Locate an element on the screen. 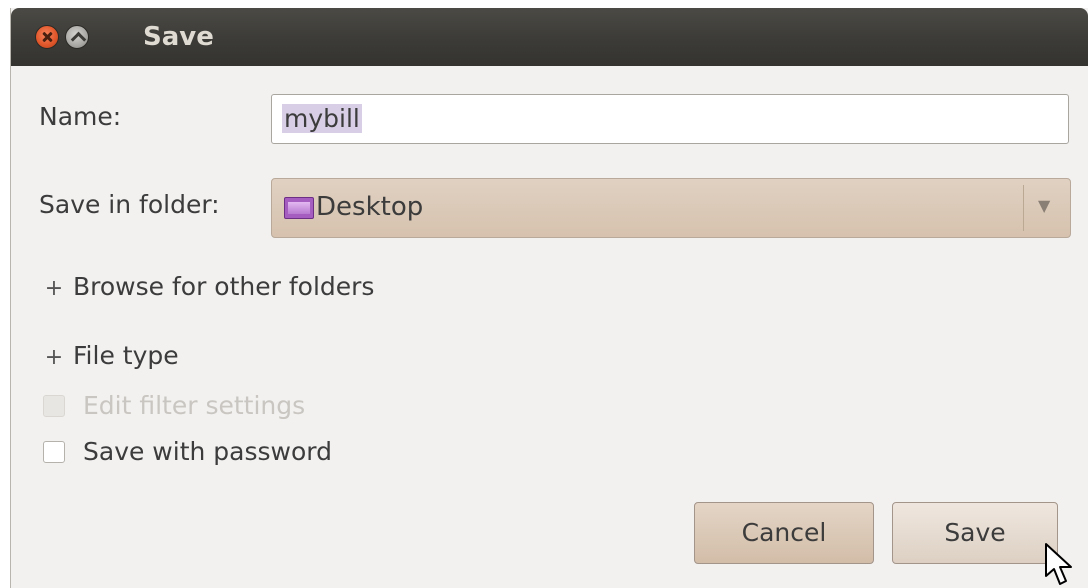 The height and width of the screenshot is (588, 1088). save-button: Save is located at coordinates (975, 533).